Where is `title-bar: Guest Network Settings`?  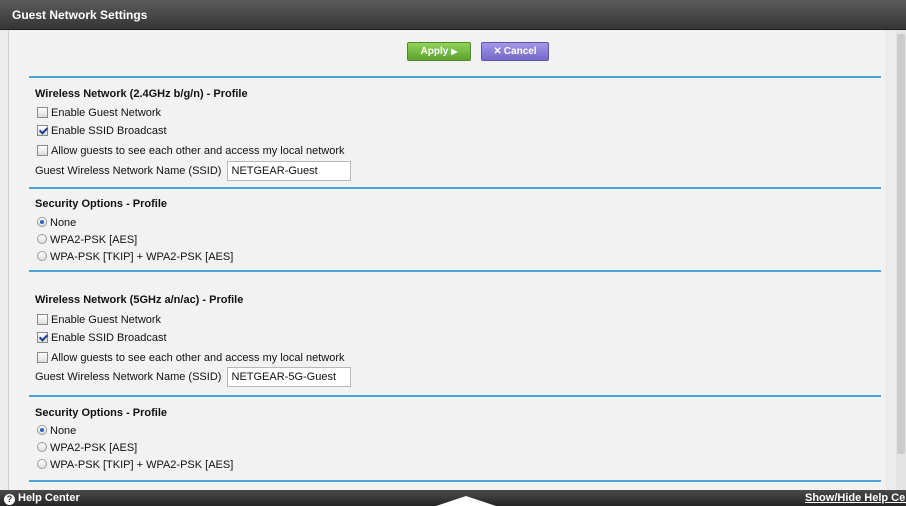 title-bar: Guest Network Settings is located at coordinates (453, 15).